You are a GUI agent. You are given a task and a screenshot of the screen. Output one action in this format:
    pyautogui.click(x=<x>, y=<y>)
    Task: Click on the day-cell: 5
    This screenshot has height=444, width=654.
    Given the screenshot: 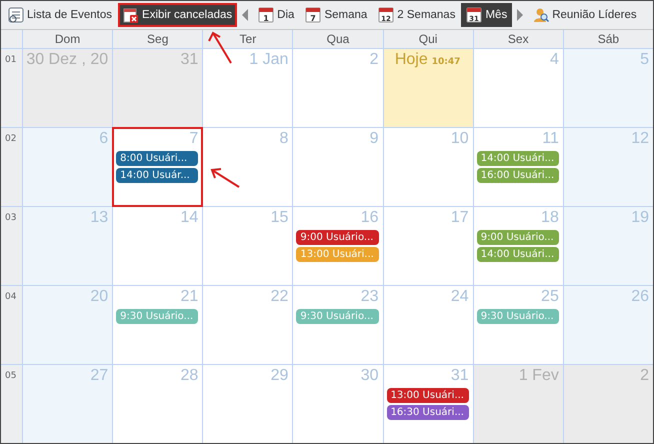 What is the action you would take?
    pyautogui.click(x=608, y=88)
    